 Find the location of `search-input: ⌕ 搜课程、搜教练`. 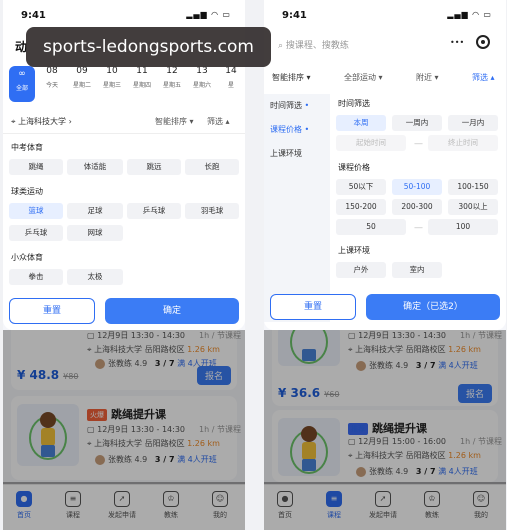

search-input: ⌕ 搜课程、搜教练 is located at coordinates (313, 44).